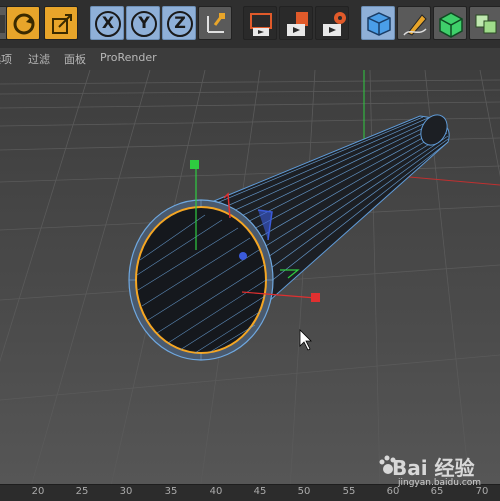 This screenshot has height=501, width=500. What do you see at coordinates (171, 491) in the screenshot?
I see `timeline-tick: 35` at bounding box center [171, 491].